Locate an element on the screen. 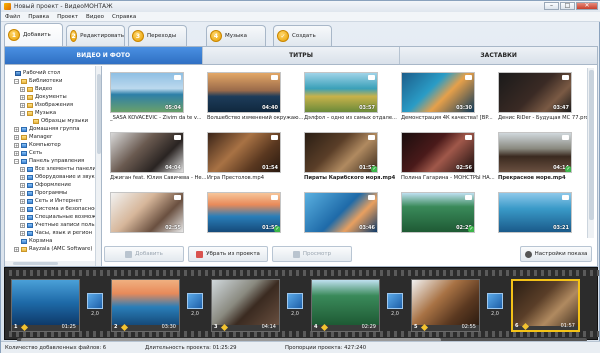 The width and height of the screenshot is (600, 353). media-tile: 04:14 ✓ Прекрасное море.mp4 is located at coordinates (546, 156).